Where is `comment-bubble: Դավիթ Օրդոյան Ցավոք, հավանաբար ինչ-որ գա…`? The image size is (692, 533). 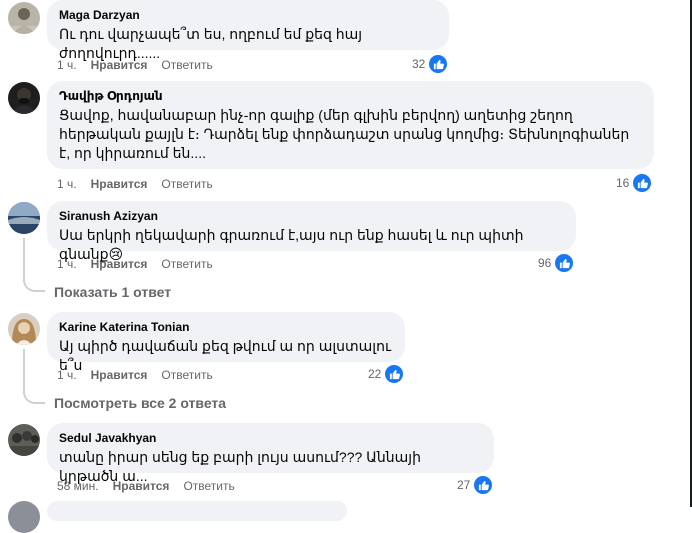
comment-bubble: Դավիթ Օրդոյան Ցավոք, հավանաբար ինչ-որ գա… is located at coordinates (350, 125).